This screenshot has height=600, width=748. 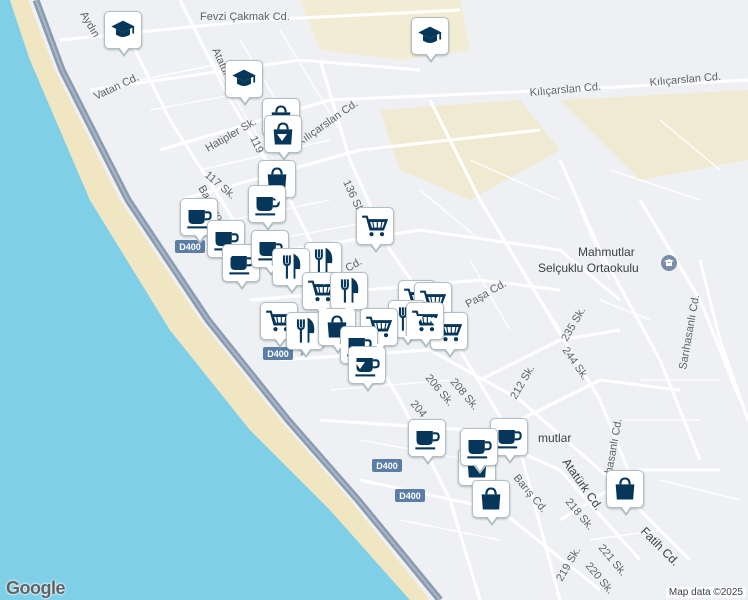 I want to click on school-poi-icon, so click(x=669, y=263).